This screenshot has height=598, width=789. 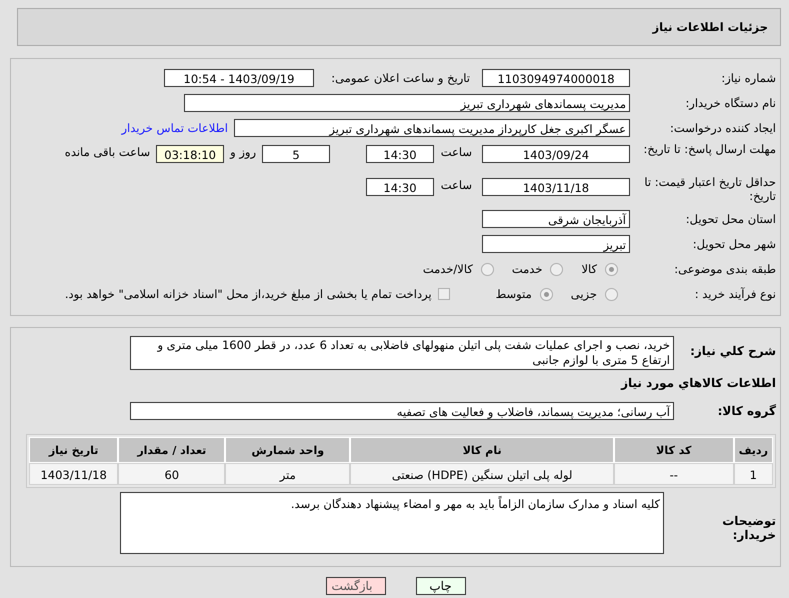 I want to click on buyer-contact-link: اطلاعات تماس خریدار, so click(x=174, y=128).